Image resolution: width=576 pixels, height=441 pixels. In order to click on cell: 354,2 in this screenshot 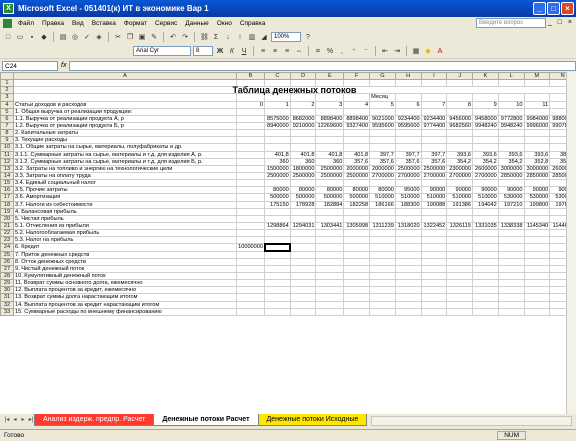, I will do `click(485, 161)`.